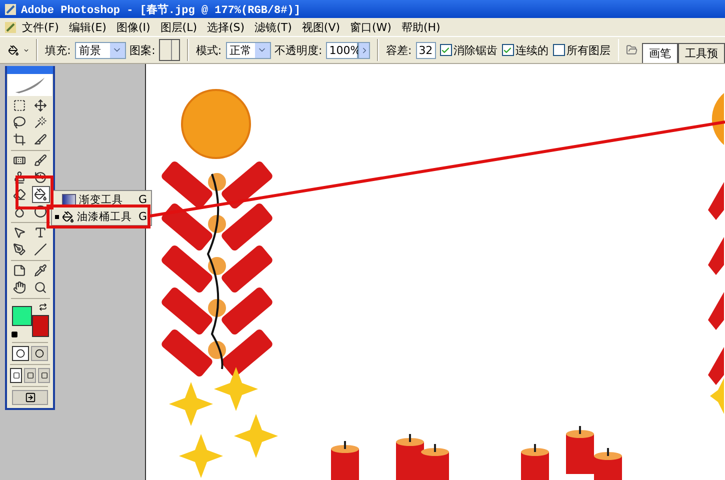 Image resolution: width=725 pixels, height=480 pixels. What do you see at coordinates (40, 123) in the screenshot?
I see `magic-wand-icon` at bounding box center [40, 123].